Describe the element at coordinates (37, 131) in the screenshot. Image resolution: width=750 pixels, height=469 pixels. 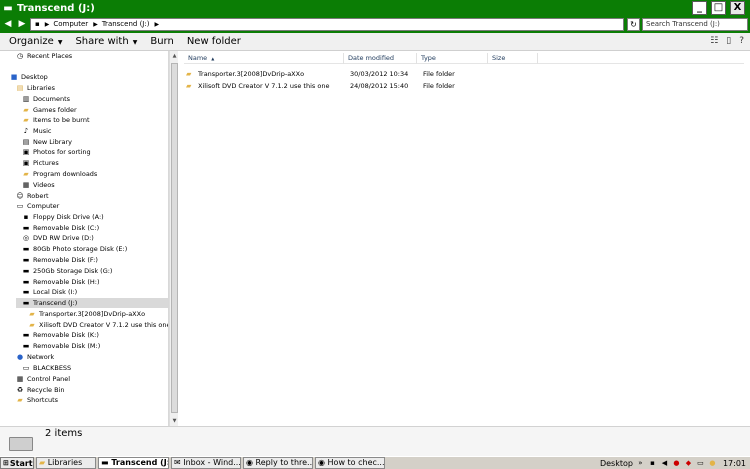
I see `nav-item-music: ♪ Music` at that location.